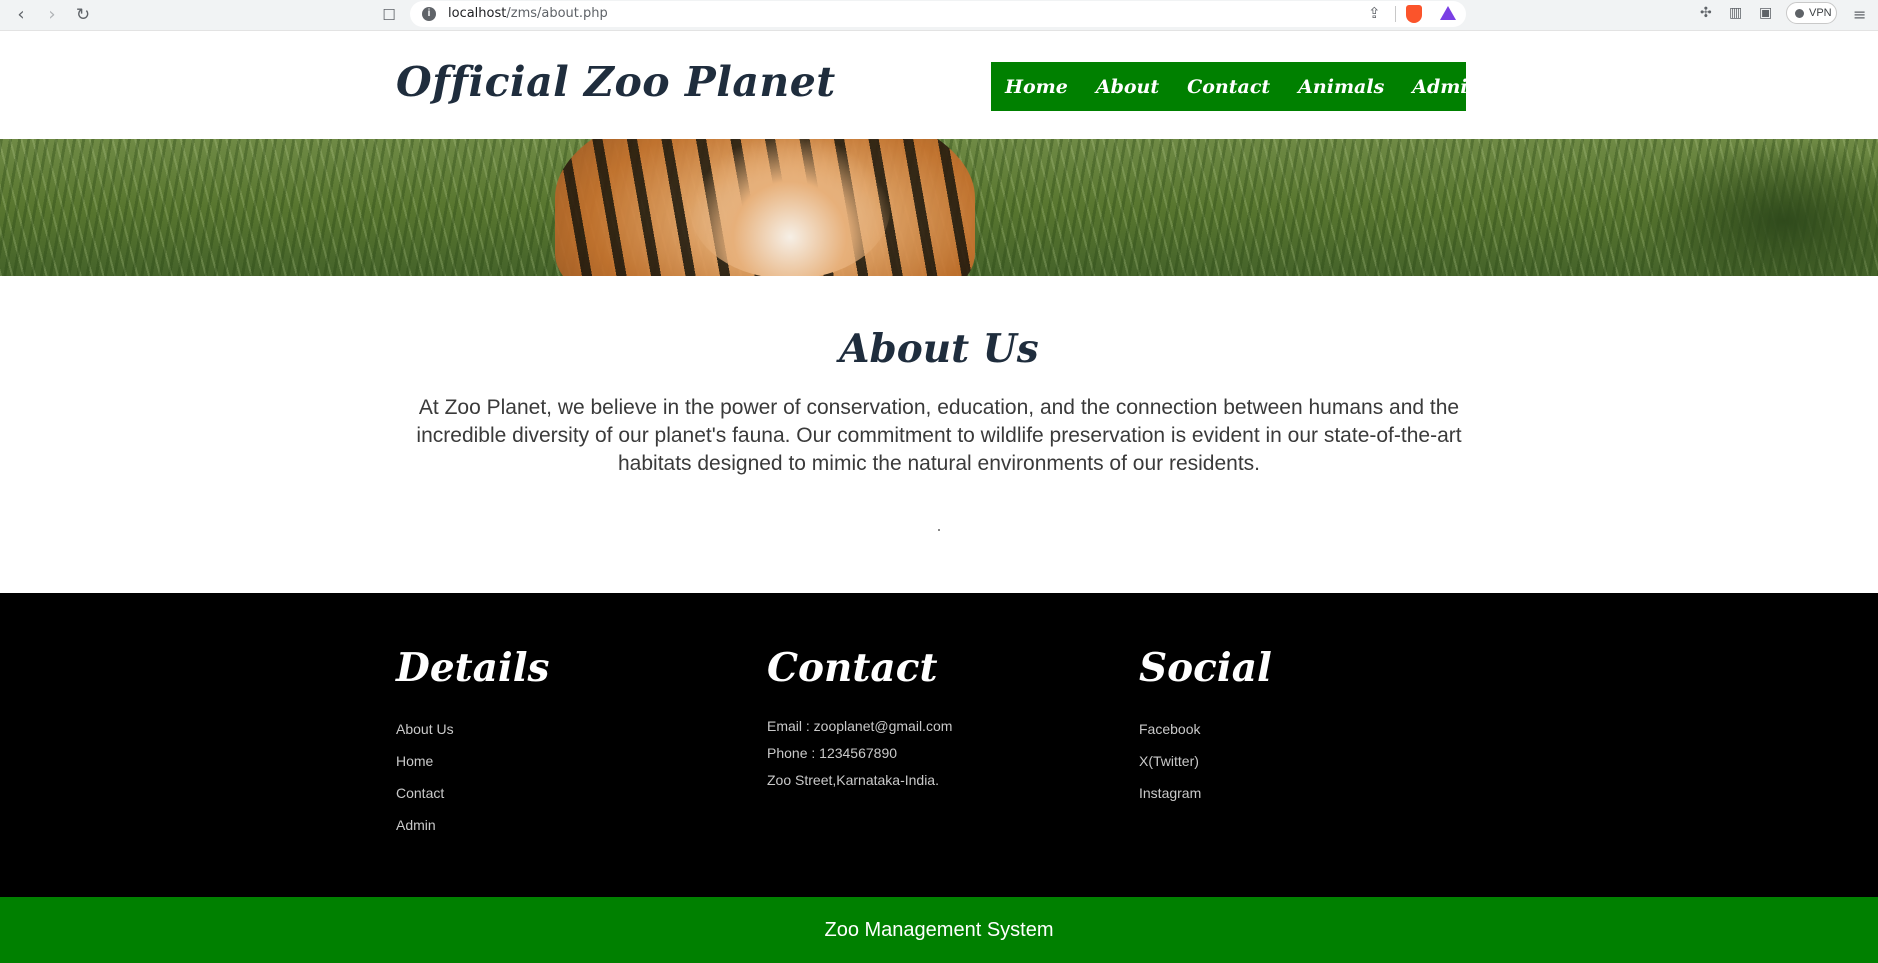 Image resolution: width=1878 pixels, height=963 pixels. I want to click on grass-shadow, so click(1759, 207).